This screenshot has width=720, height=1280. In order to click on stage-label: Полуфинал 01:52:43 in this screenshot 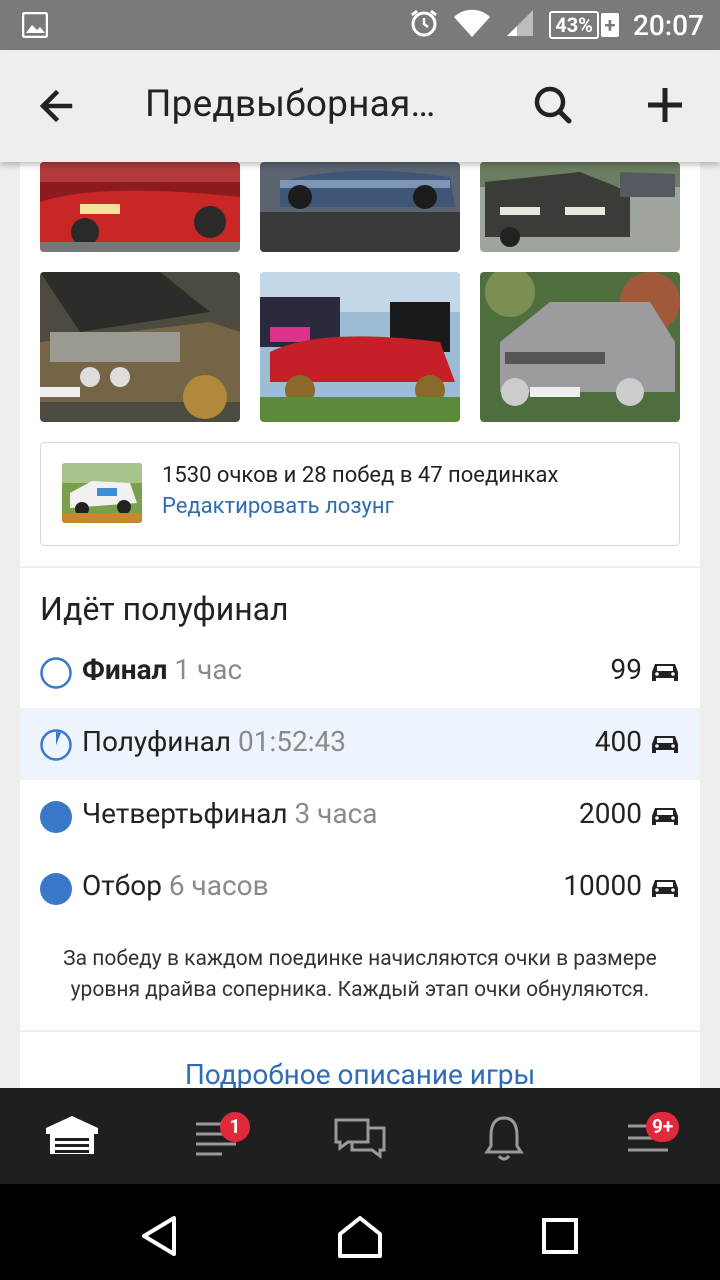, I will do `click(214, 741)`.